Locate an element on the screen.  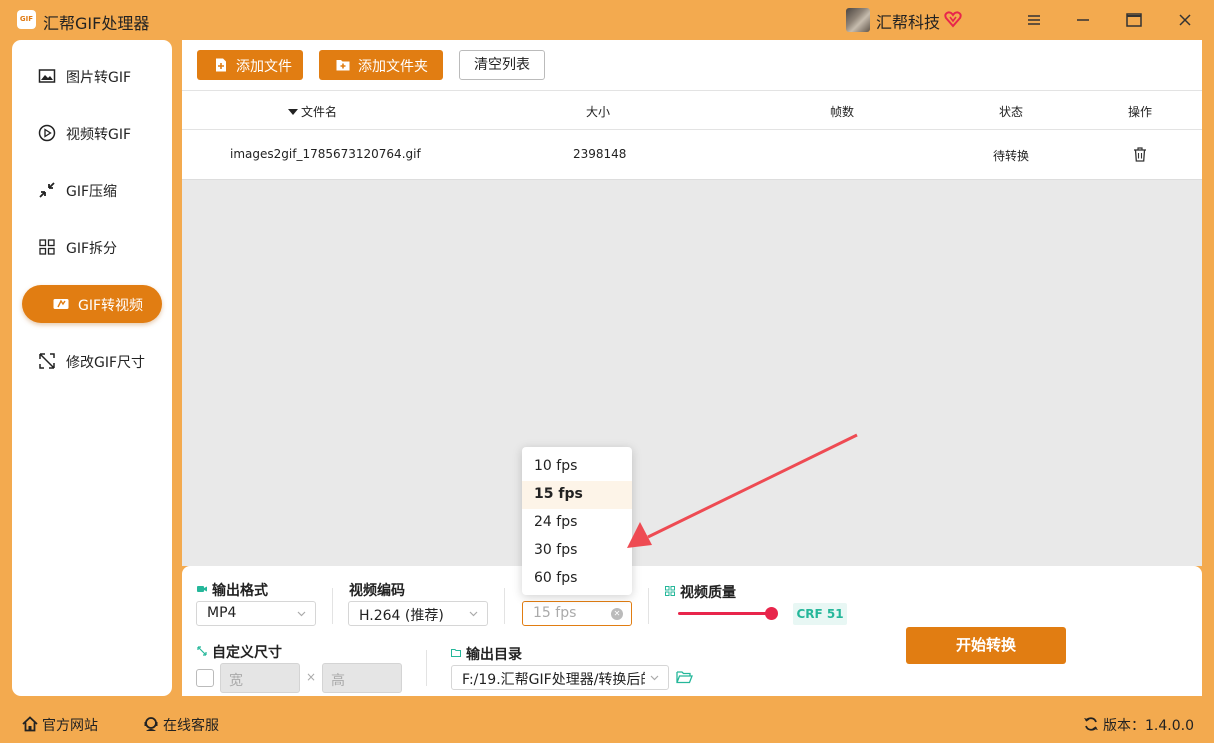
output-dir-select: F:/19.汇帮GIF处理器/转换后的 is located at coordinates (560, 677).